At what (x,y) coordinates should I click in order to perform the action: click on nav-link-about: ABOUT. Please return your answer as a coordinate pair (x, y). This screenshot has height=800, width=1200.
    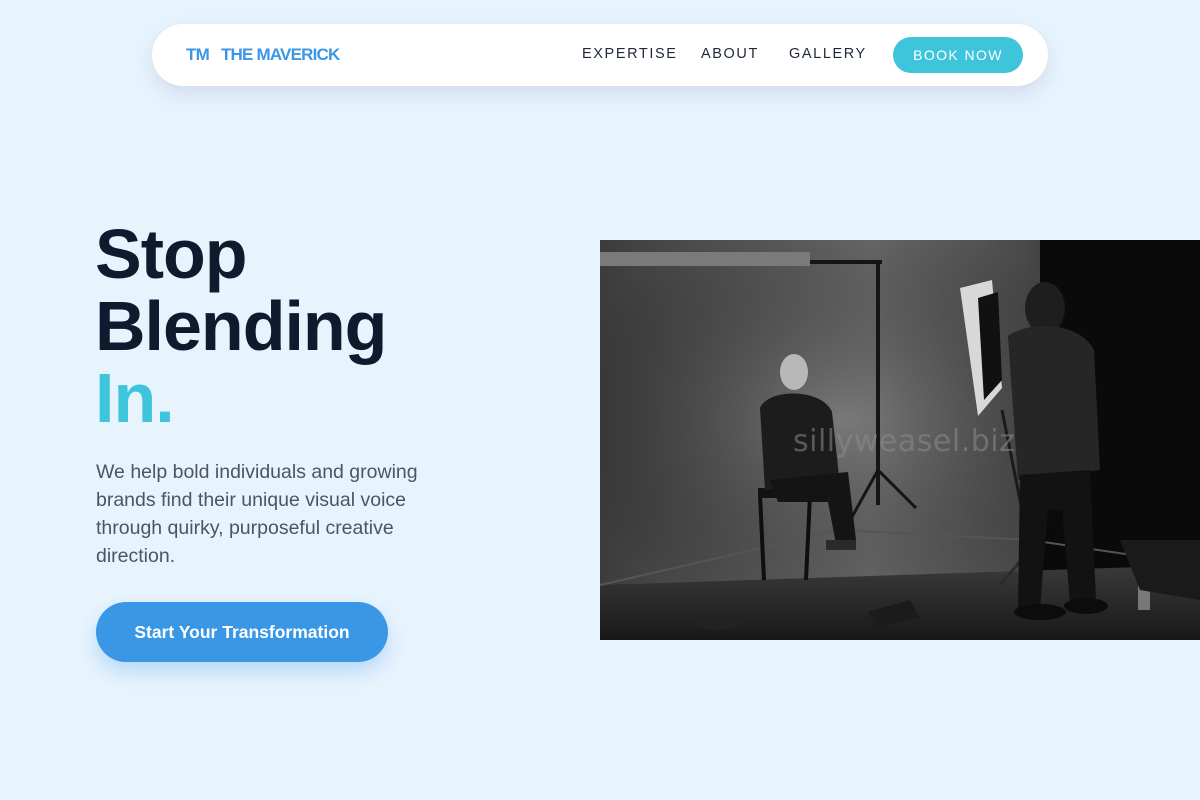
    Looking at the image, I should click on (730, 54).